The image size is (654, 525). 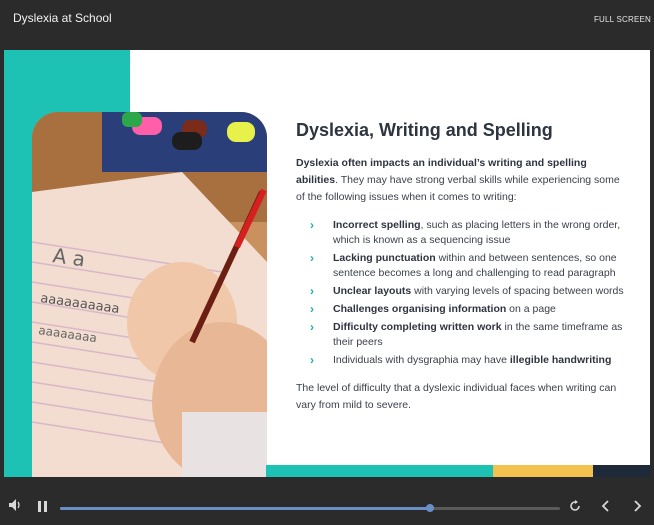 What do you see at coordinates (543, 471) in the screenshot?
I see `bottom-stripe-yellow` at bounding box center [543, 471].